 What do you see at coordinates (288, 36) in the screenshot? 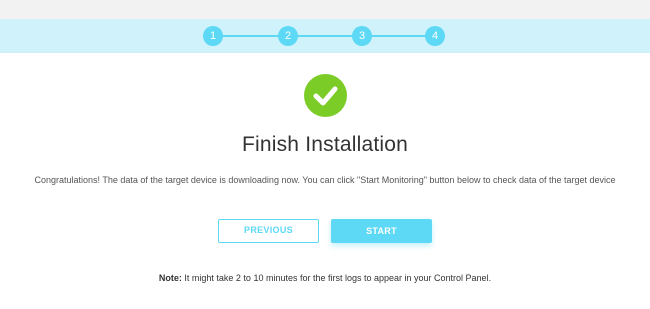
I see `step-2: 2` at bounding box center [288, 36].